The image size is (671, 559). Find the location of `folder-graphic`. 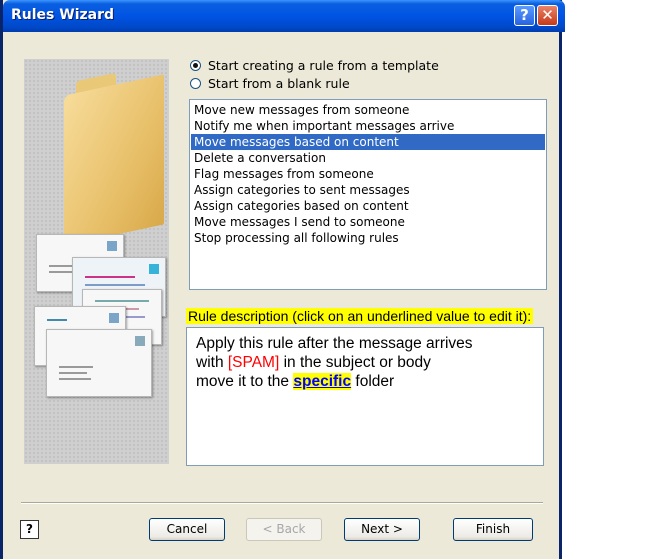

folder-graphic is located at coordinates (114, 160).